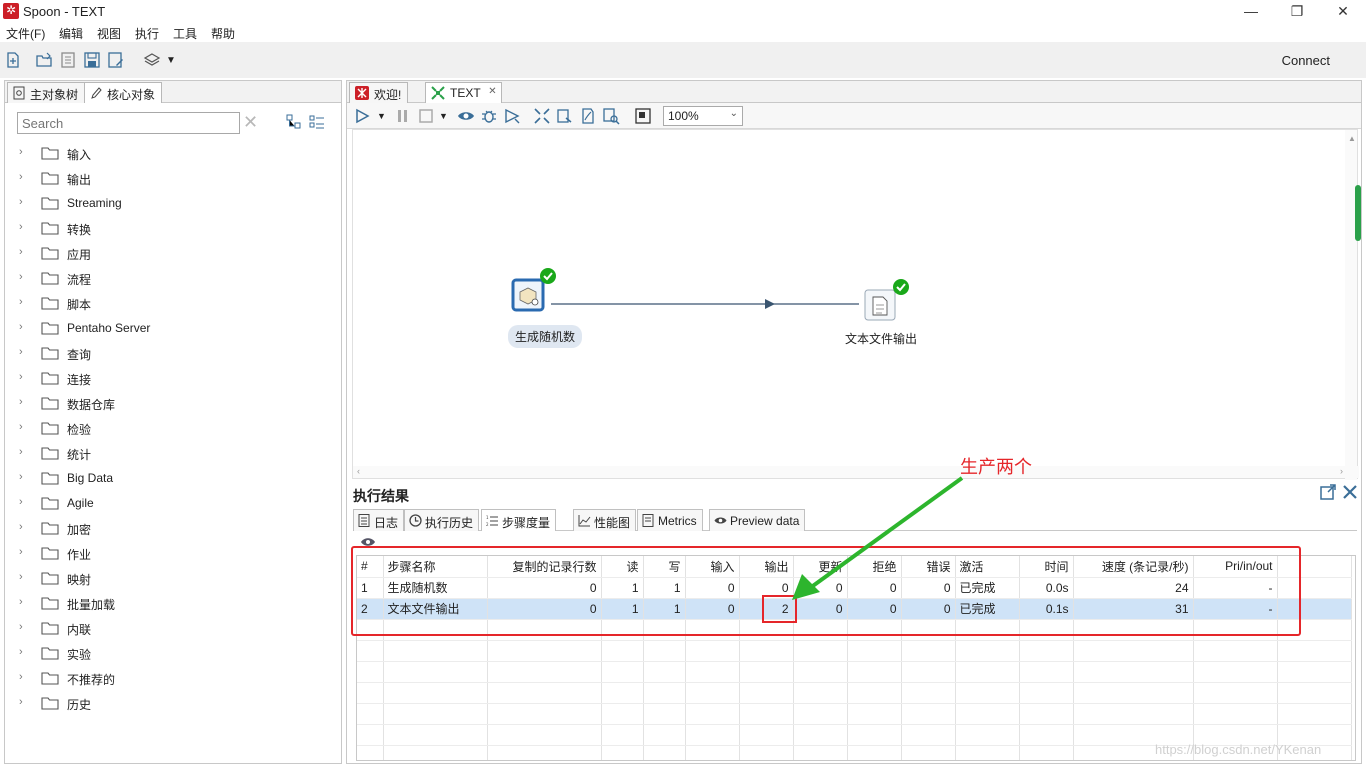 This screenshot has width=1366, height=768. What do you see at coordinates (294, 123) in the screenshot?
I see `collapse-all-icon` at bounding box center [294, 123].